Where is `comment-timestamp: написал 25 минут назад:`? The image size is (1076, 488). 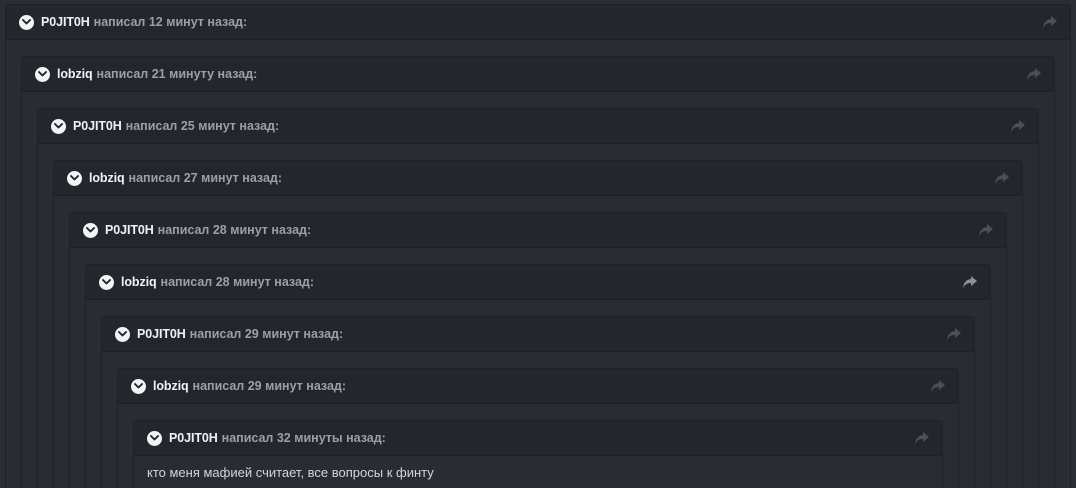
comment-timestamp: написал 25 минут назад: is located at coordinates (202, 126).